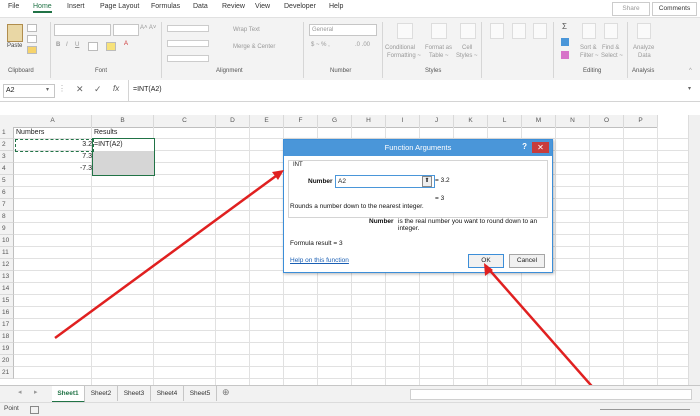 The width and height of the screenshot is (700, 416). I want to click on horizontal-scrollbar, so click(551, 394).